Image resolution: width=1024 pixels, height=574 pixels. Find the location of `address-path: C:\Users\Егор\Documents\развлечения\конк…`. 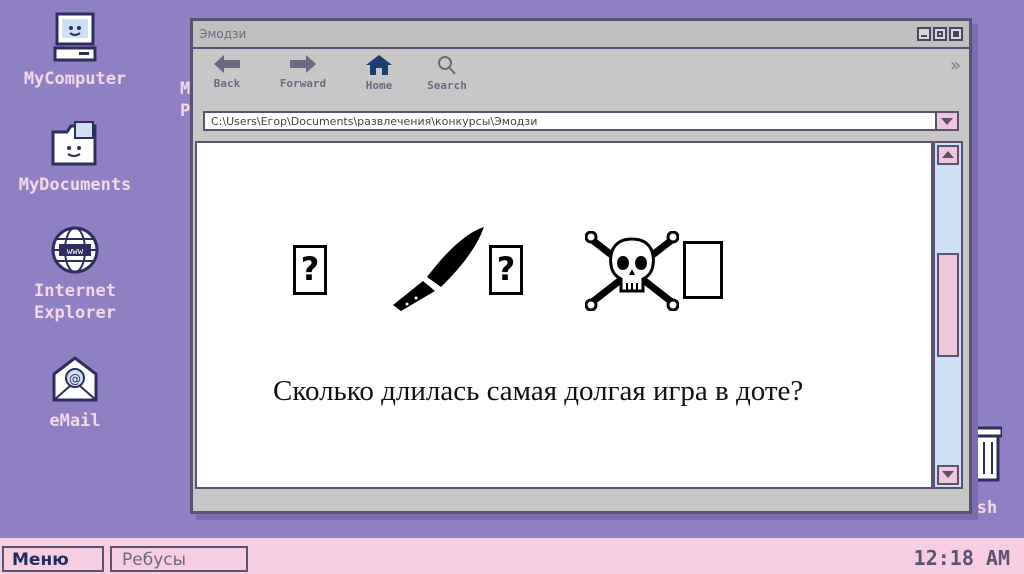

address-path: C:\Users\Егор\Documents\развлечения\конк… is located at coordinates (374, 121).